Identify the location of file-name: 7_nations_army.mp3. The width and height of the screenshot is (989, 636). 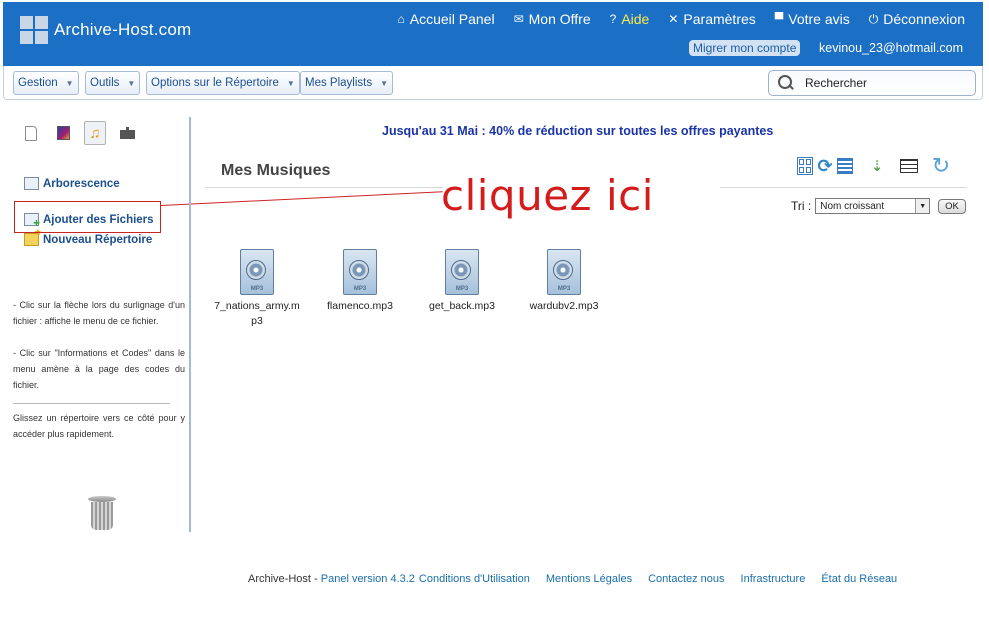
(257, 313).